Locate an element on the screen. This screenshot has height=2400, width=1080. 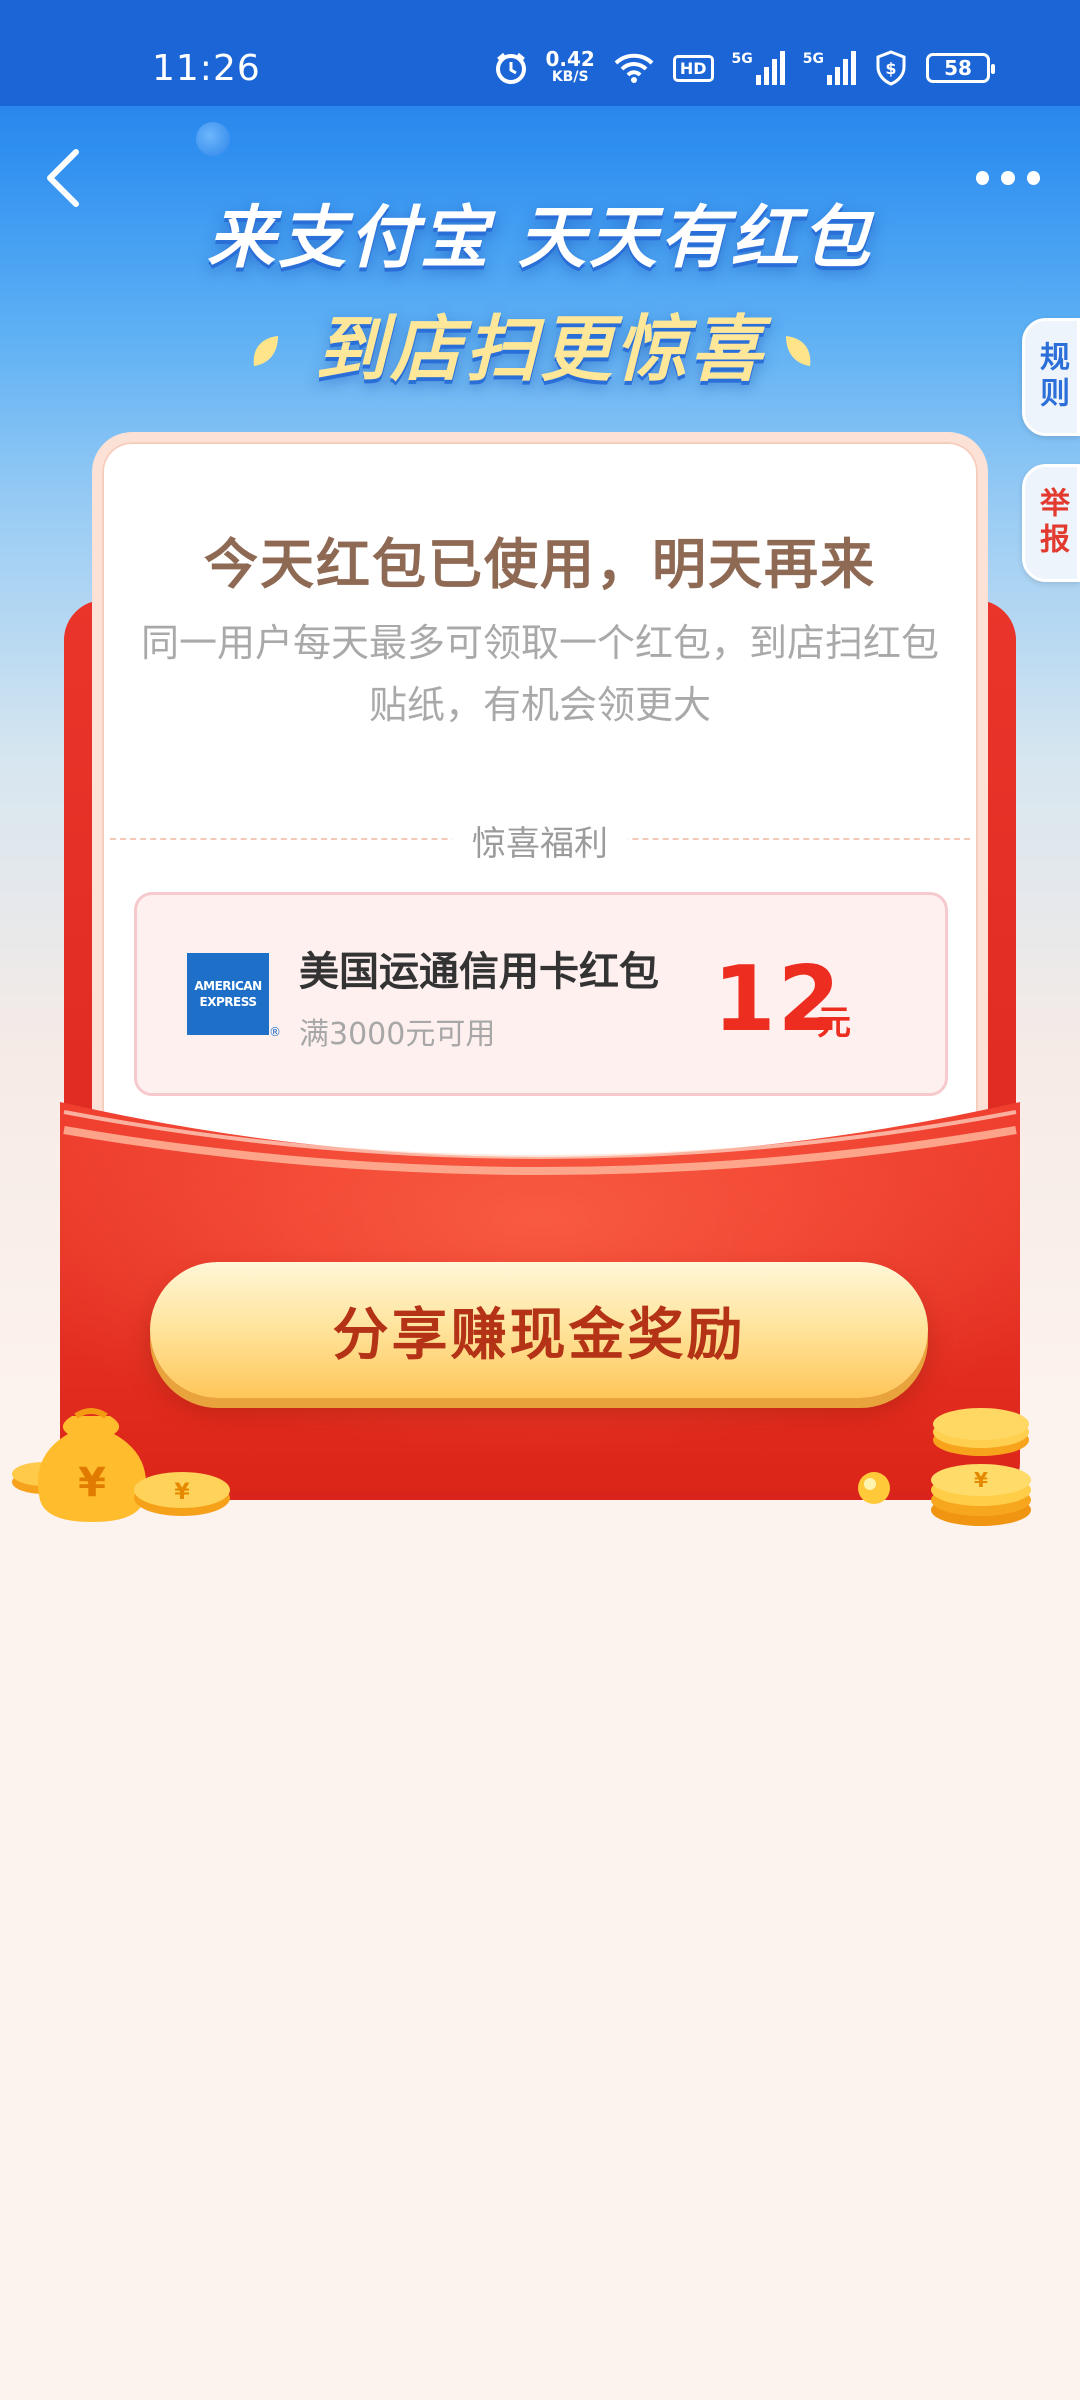
rules-tab-label: 规则 is located at coordinates (1051, 377).